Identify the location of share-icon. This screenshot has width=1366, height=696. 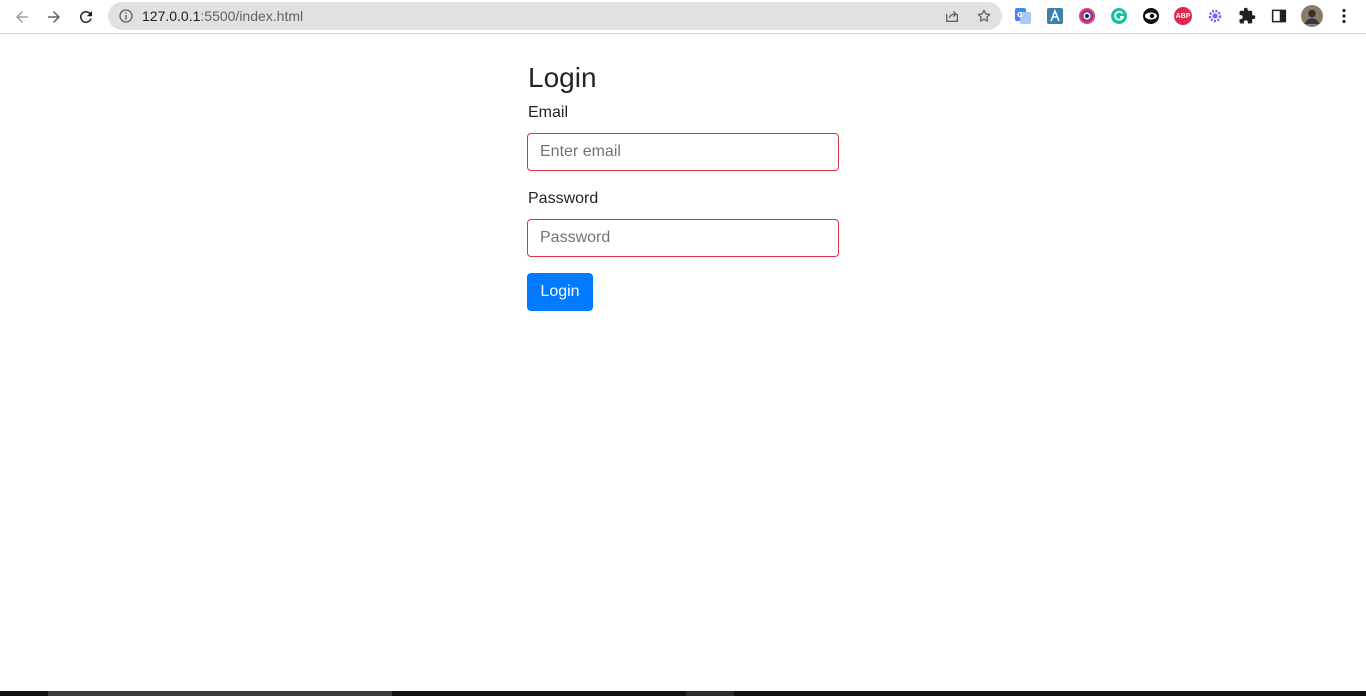
(952, 16).